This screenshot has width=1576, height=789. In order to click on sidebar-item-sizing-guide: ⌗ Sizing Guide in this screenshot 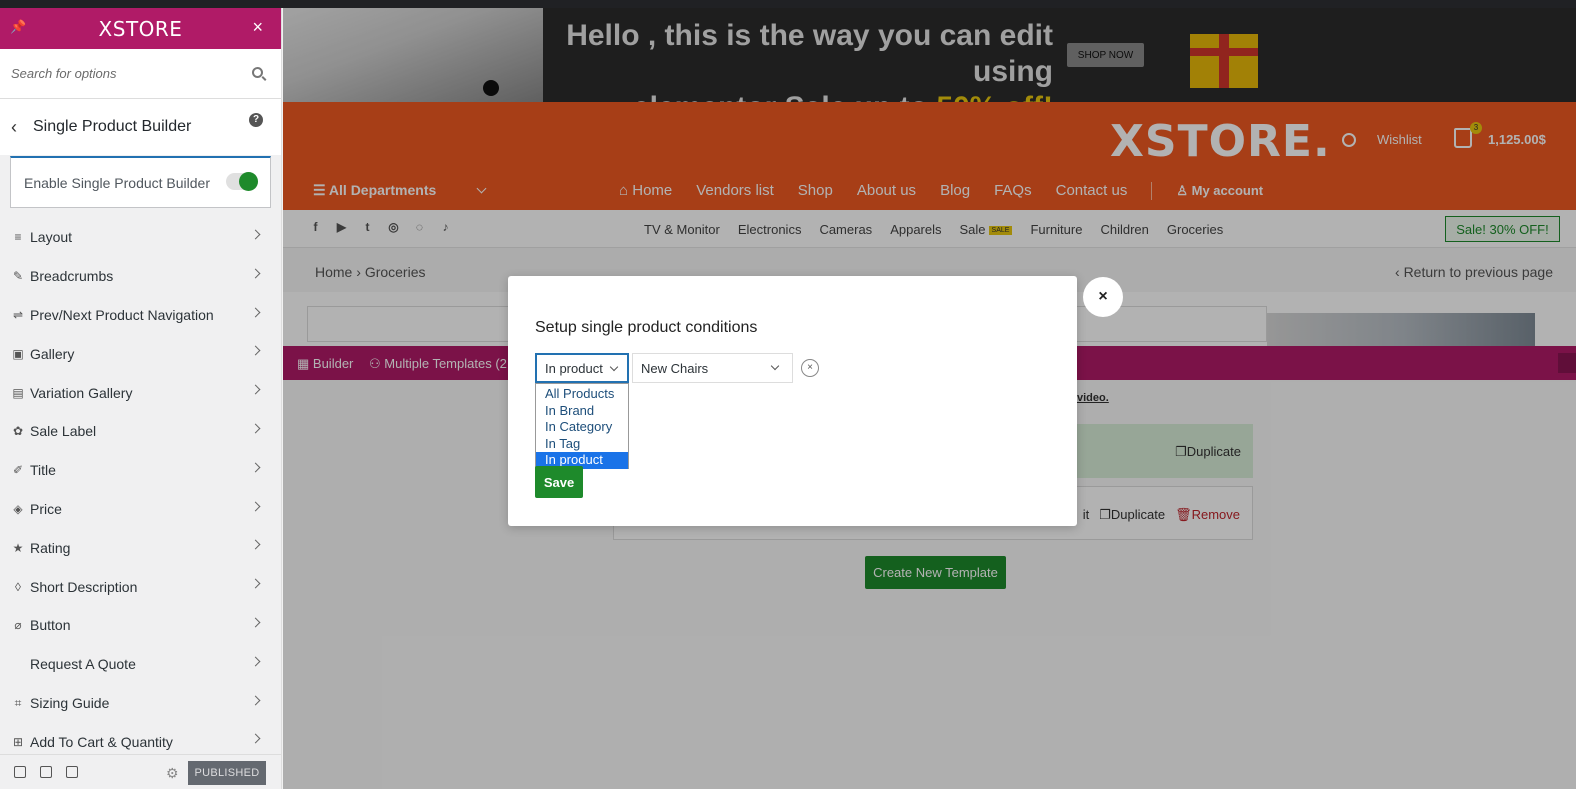, I will do `click(140, 703)`.